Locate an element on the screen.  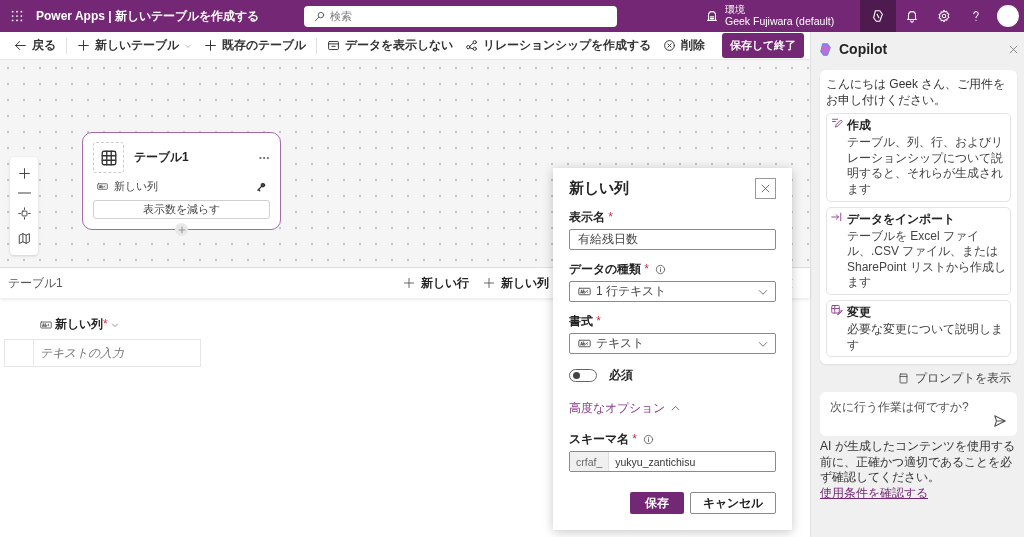
save-button: 保存 is located at coordinates (657, 503).